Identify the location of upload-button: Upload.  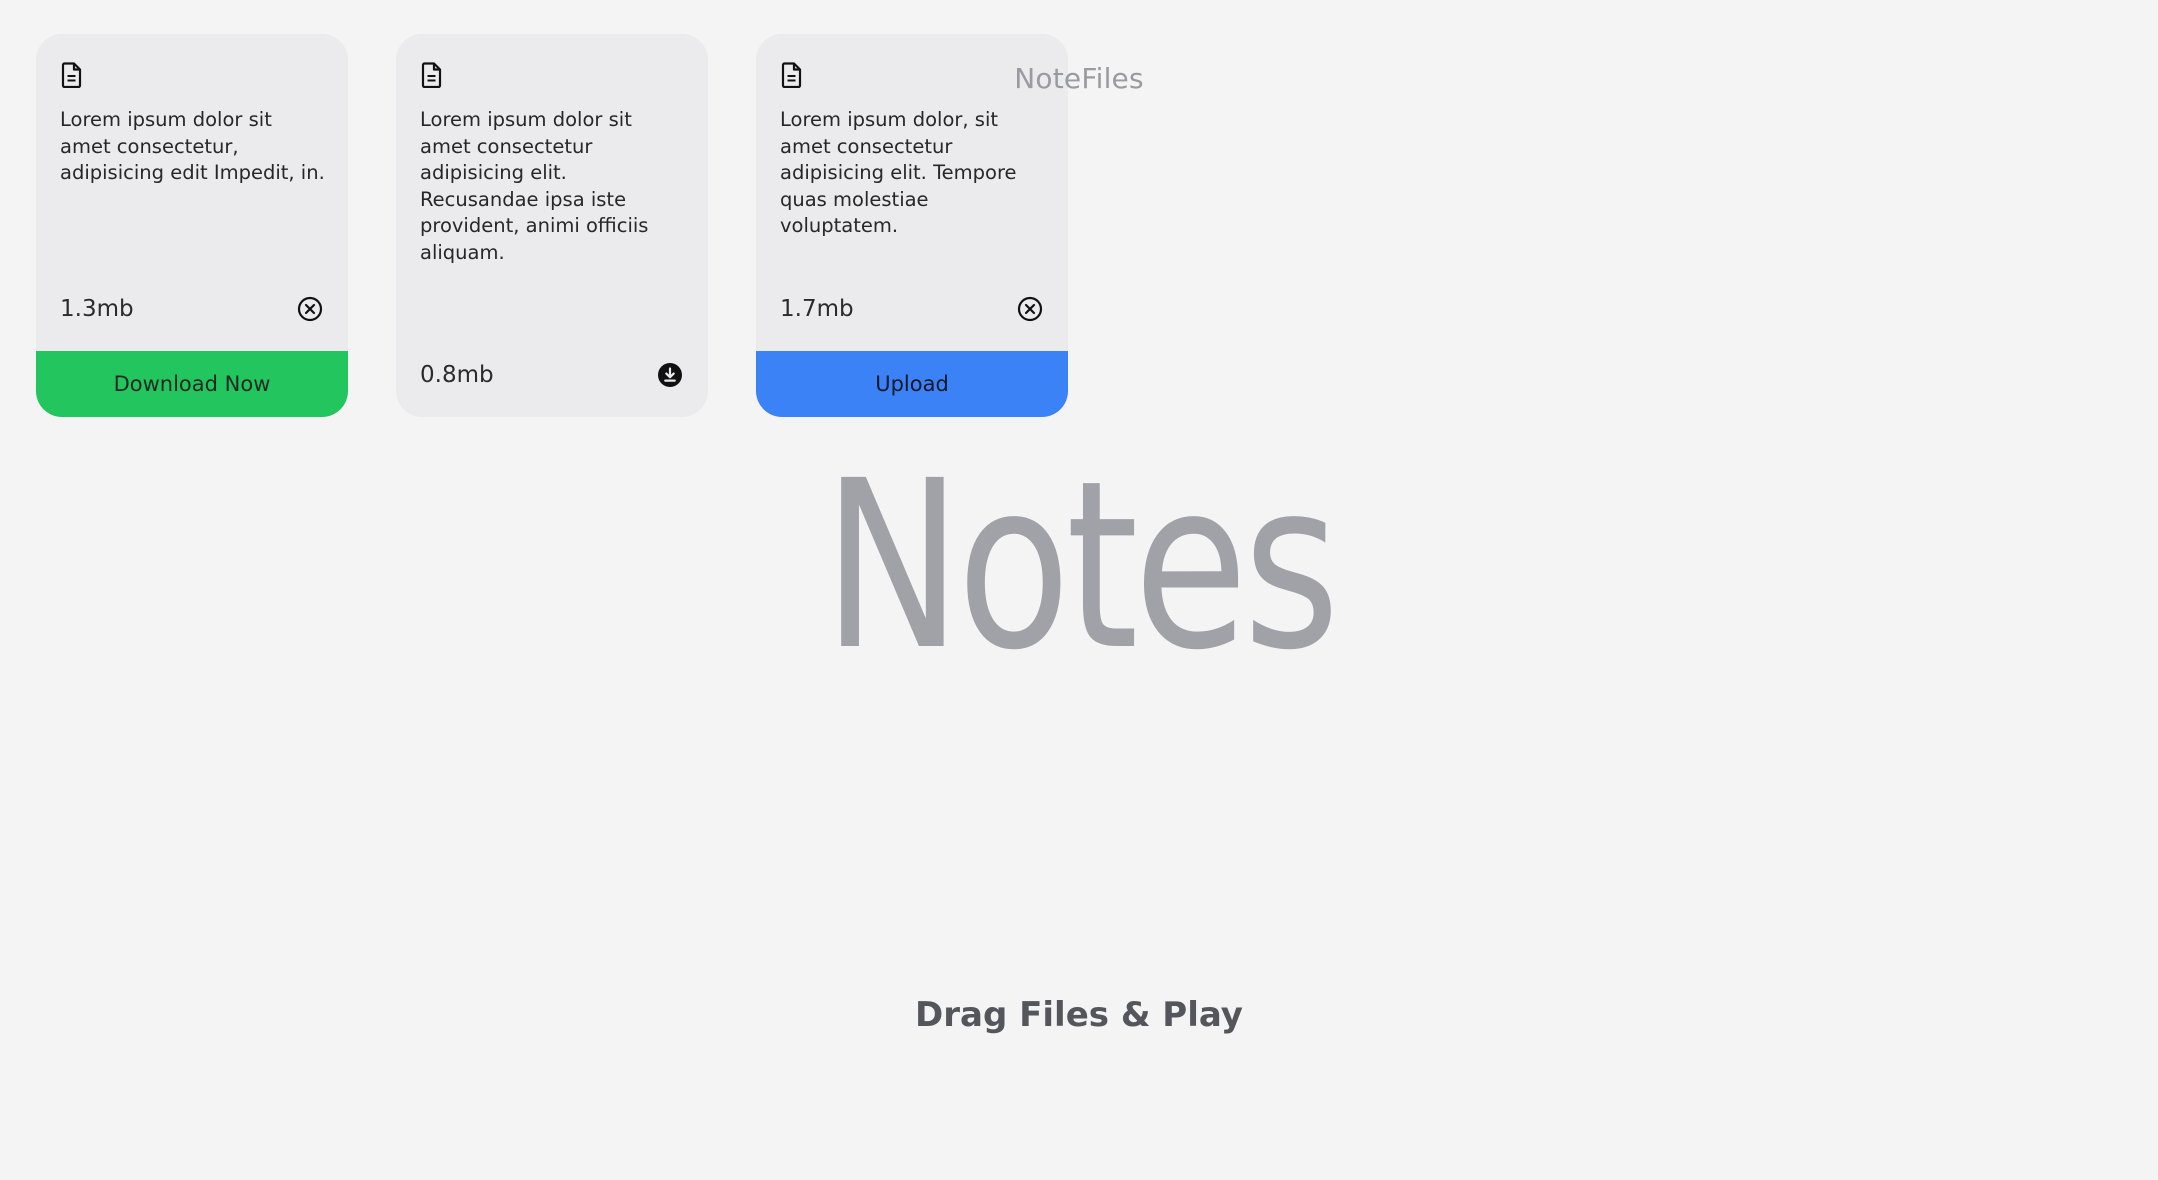
(912, 384).